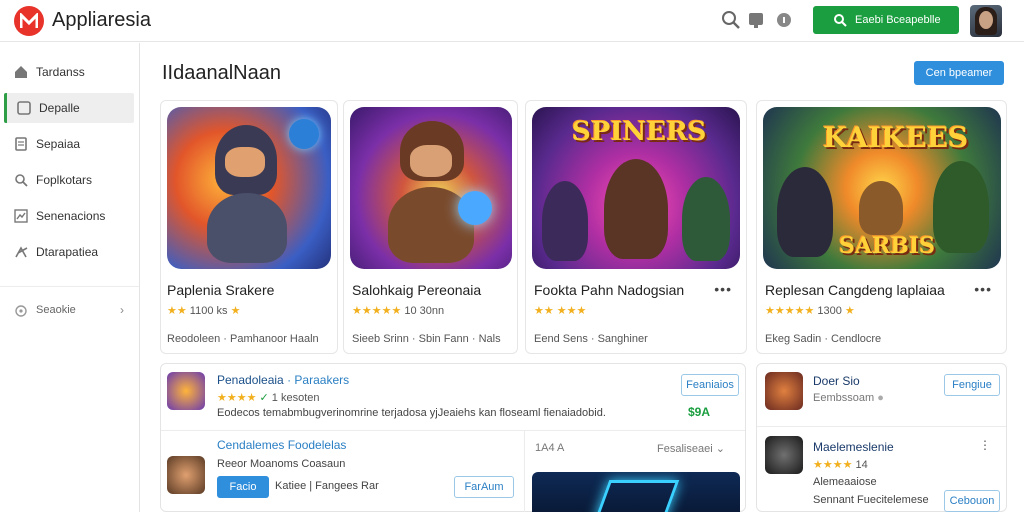 The image size is (1024, 512). Describe the element at coordinates (250, 380) in the screenshot. I see `list-item-title: Penadoleaia` at that location.